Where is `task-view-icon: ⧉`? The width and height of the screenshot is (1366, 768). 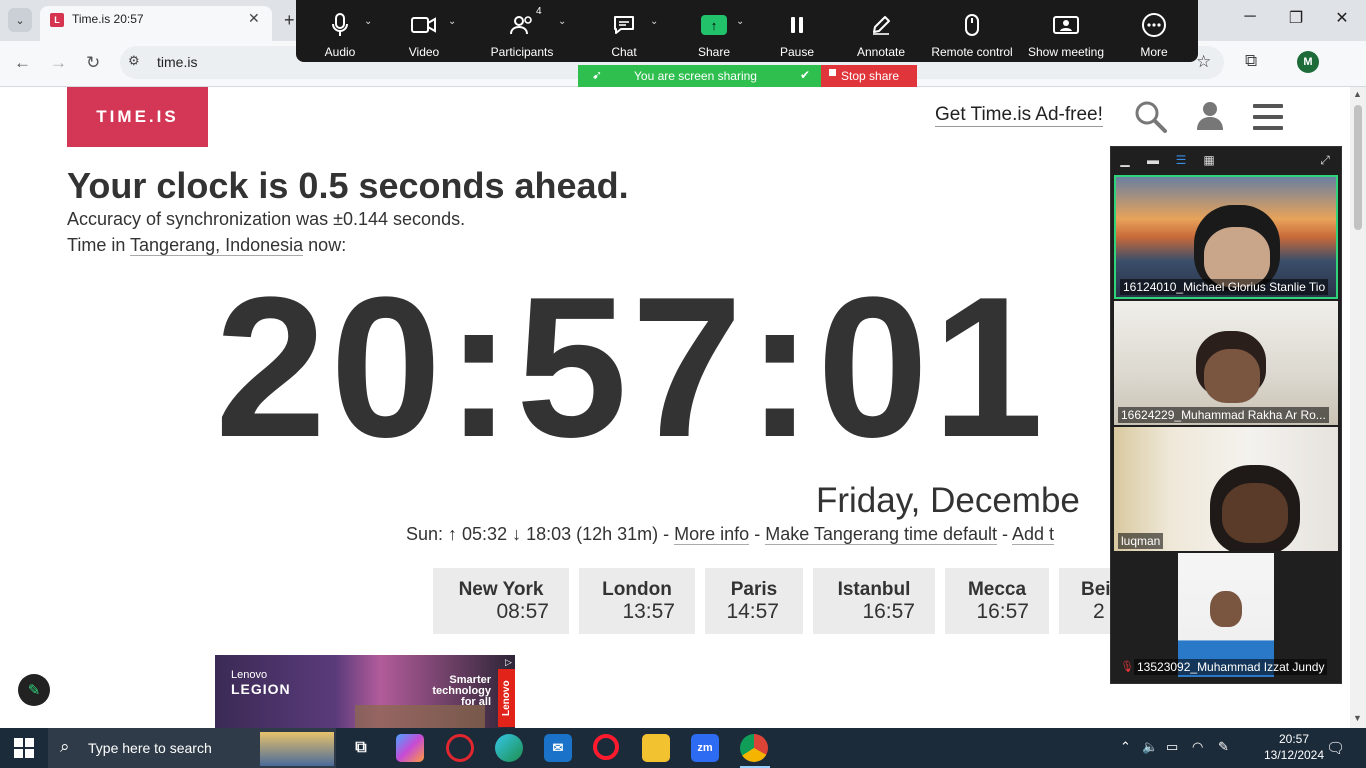 task-view-icon: ⧉ is located at coordinates (361, 748).